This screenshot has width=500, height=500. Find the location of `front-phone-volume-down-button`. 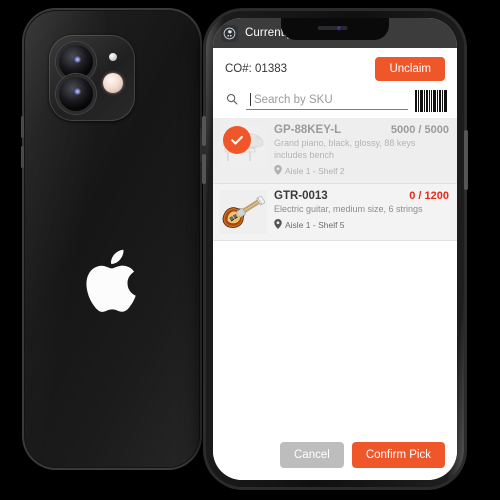

front-phone-volume-down-button is located at coordinates (204, 169).